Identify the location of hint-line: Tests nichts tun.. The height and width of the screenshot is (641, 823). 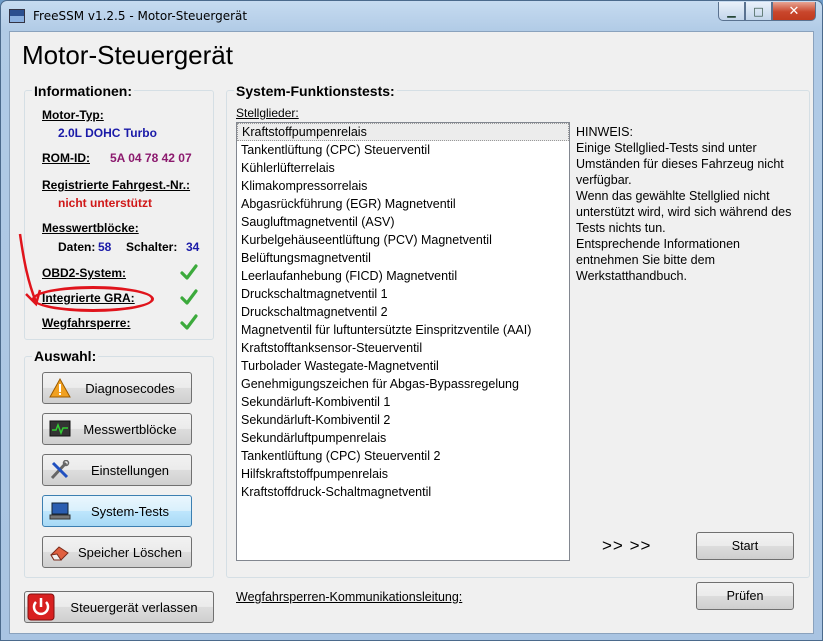
(621, 228).